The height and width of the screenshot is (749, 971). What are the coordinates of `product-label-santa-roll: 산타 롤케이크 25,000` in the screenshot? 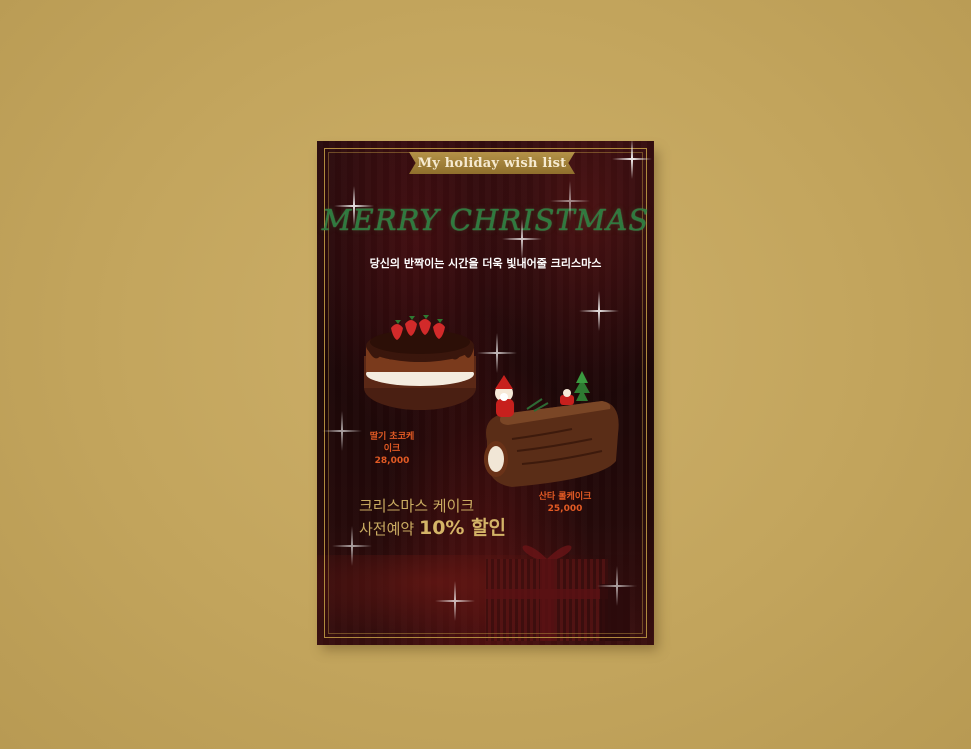 It's located at (565, 503).